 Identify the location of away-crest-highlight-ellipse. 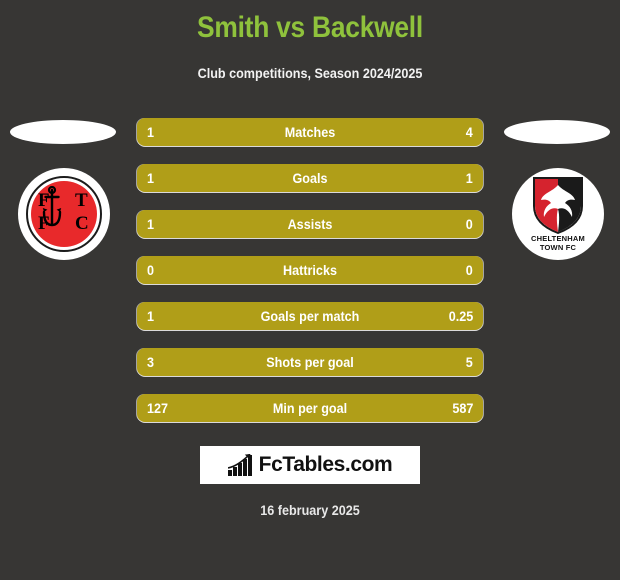
(557, 132).